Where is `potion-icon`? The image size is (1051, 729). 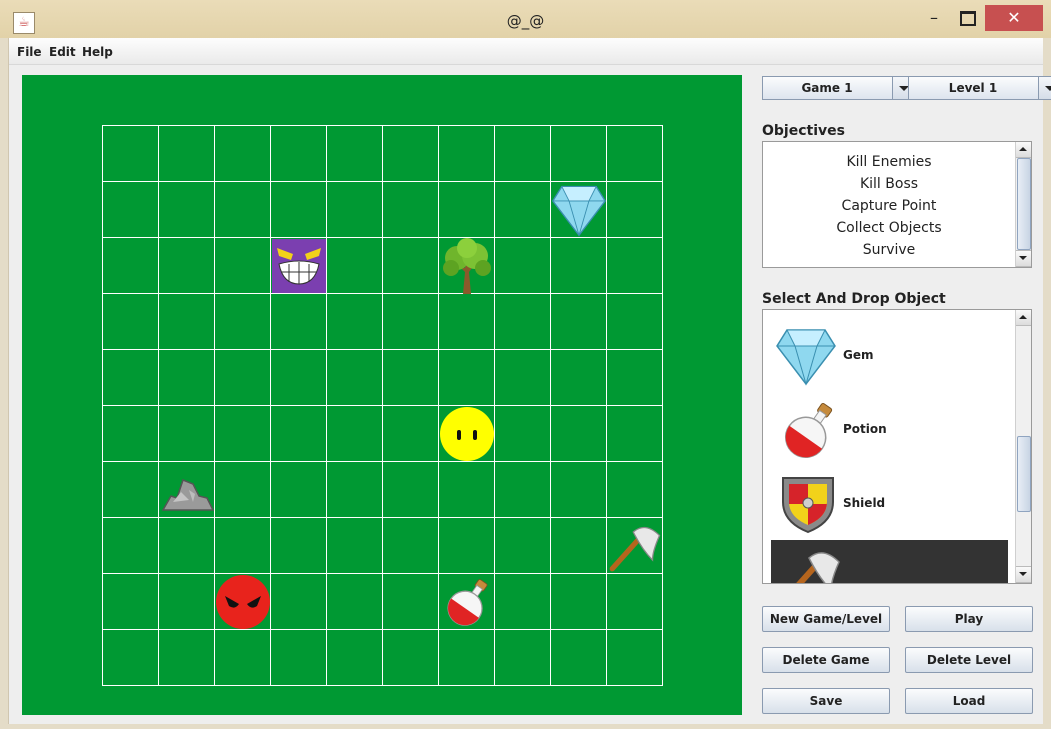 potion-icon is located at coordinates (808, 430).